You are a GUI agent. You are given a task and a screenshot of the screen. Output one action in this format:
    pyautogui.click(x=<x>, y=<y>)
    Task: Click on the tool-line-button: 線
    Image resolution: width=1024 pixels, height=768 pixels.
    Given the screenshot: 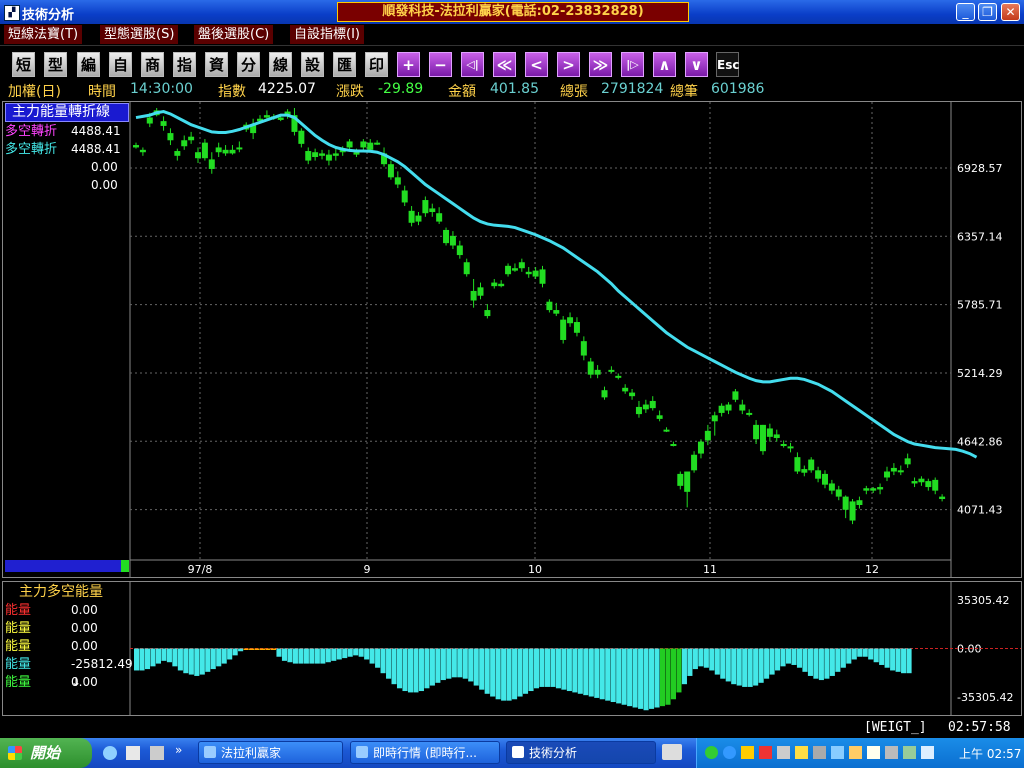 What is the action you would take?
    pyautogui.click(x=280, y=64)
    